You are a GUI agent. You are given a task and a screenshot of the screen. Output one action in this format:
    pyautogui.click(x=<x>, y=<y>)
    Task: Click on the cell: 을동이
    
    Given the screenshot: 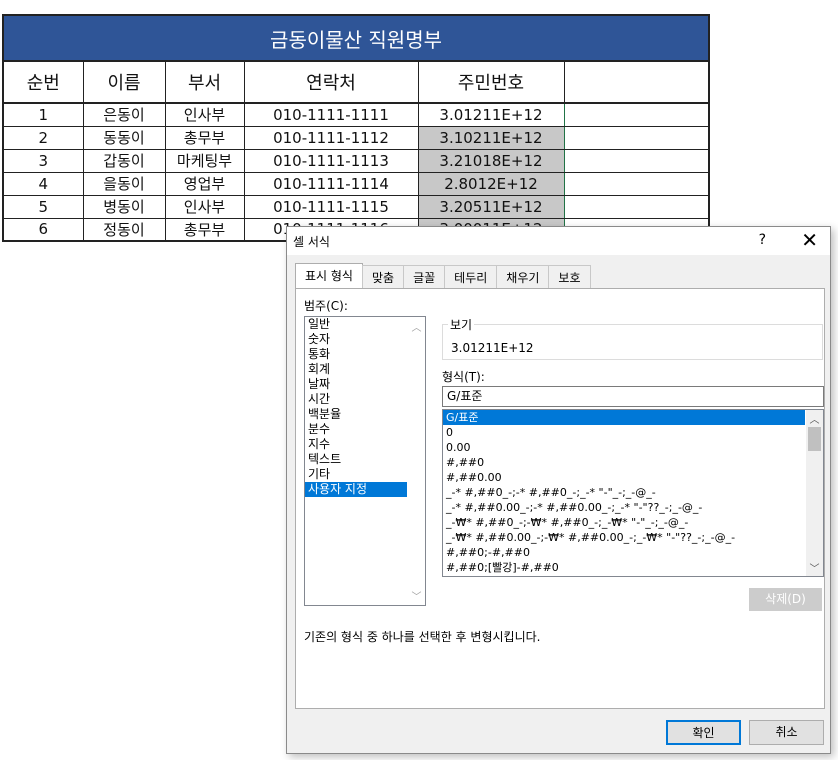 What is the action you would take?
    pyautogui.click(x=124, y=183)
    